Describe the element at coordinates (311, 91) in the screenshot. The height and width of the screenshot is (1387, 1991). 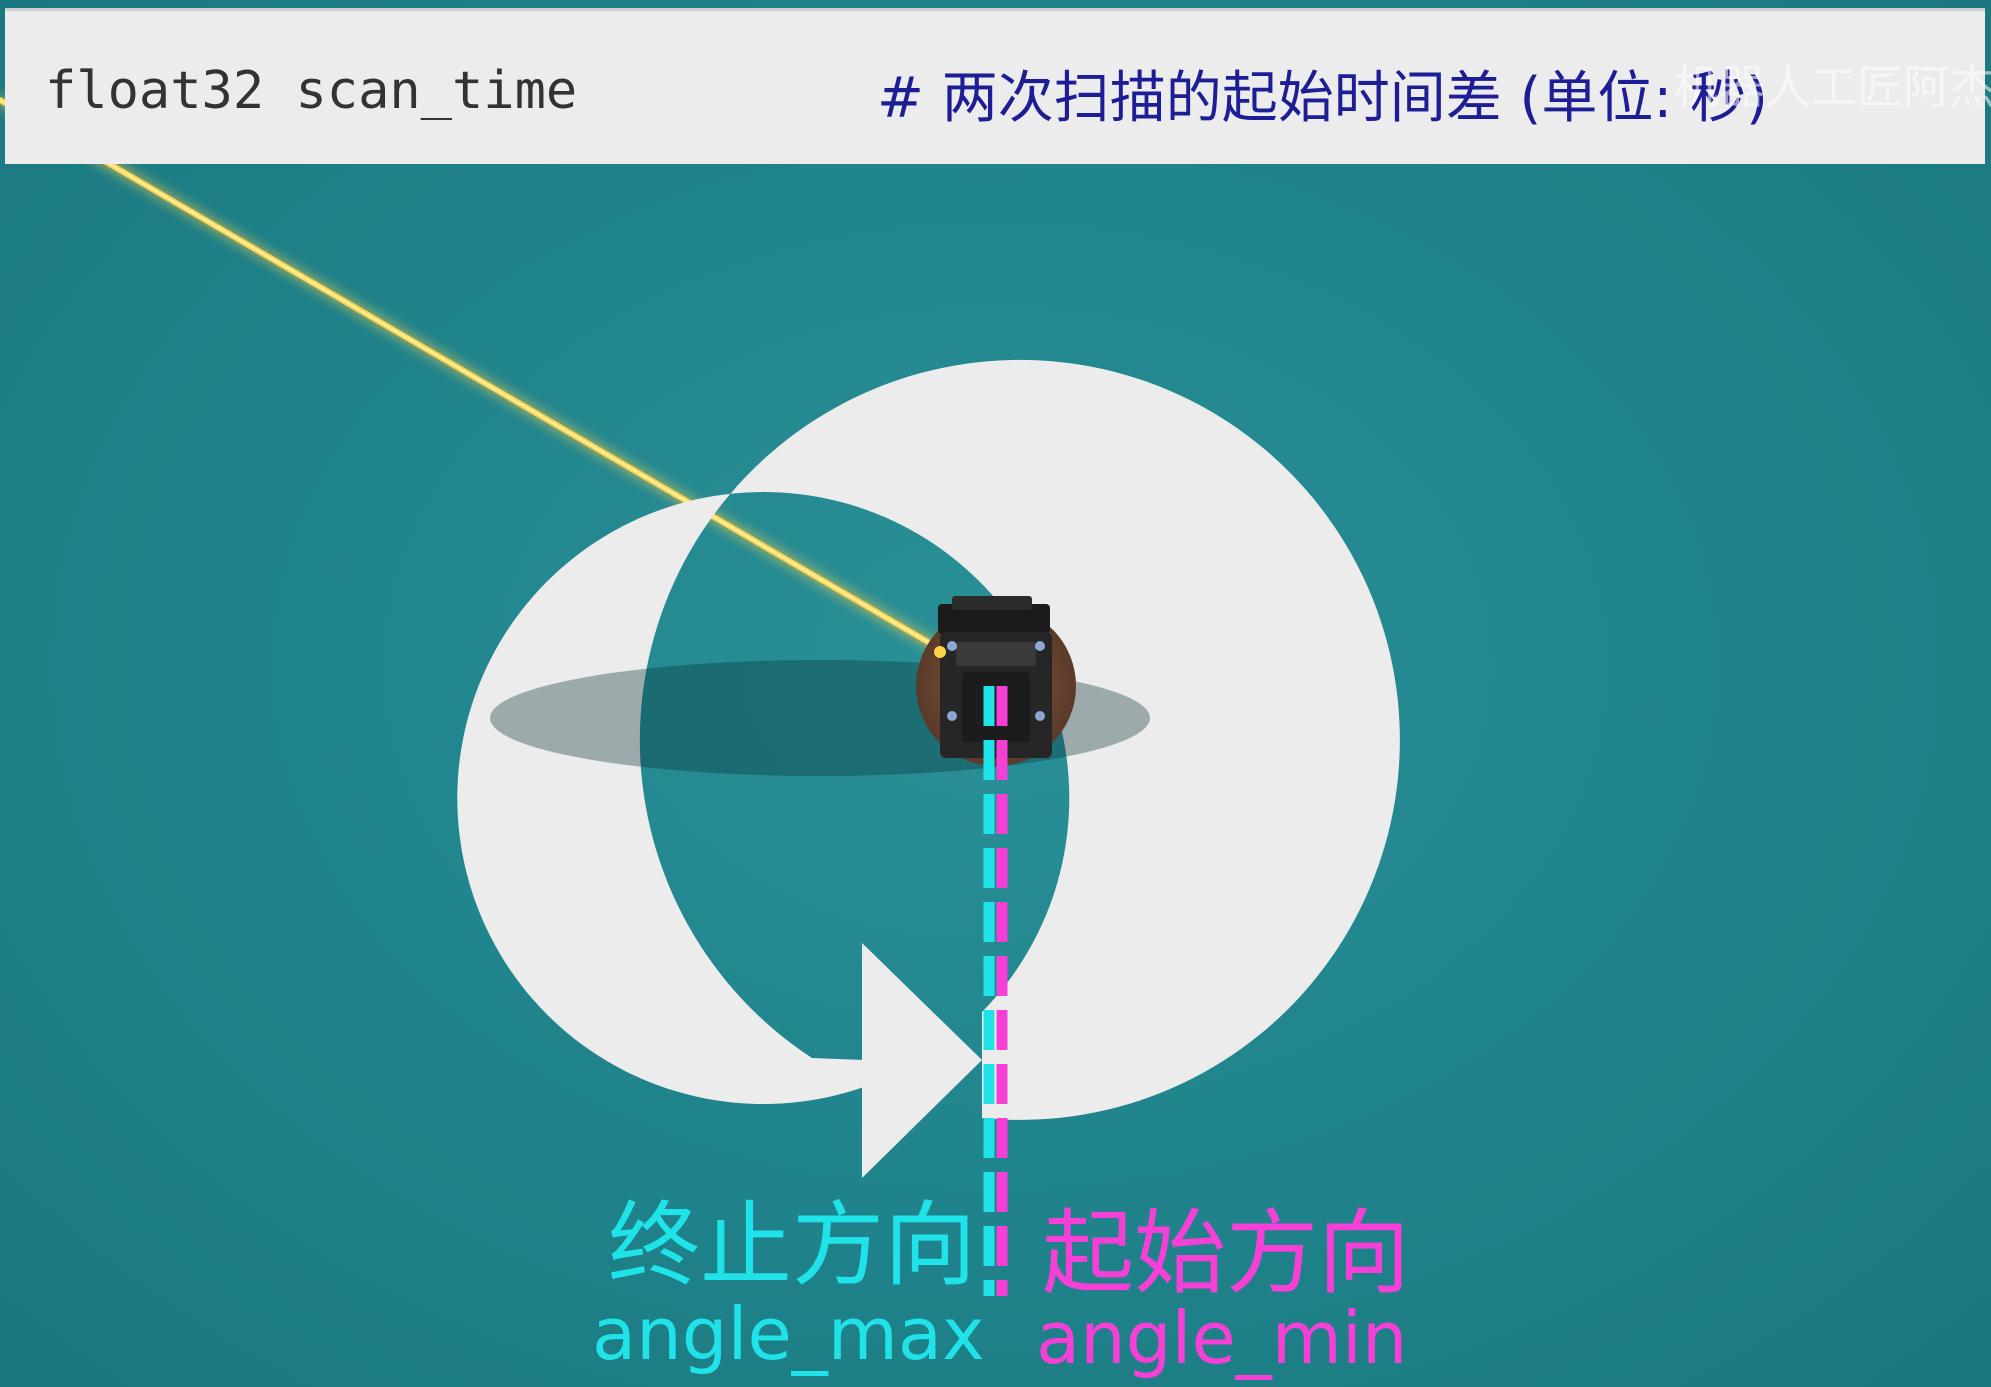
I see `code-line: float32 scan_time` at that location.